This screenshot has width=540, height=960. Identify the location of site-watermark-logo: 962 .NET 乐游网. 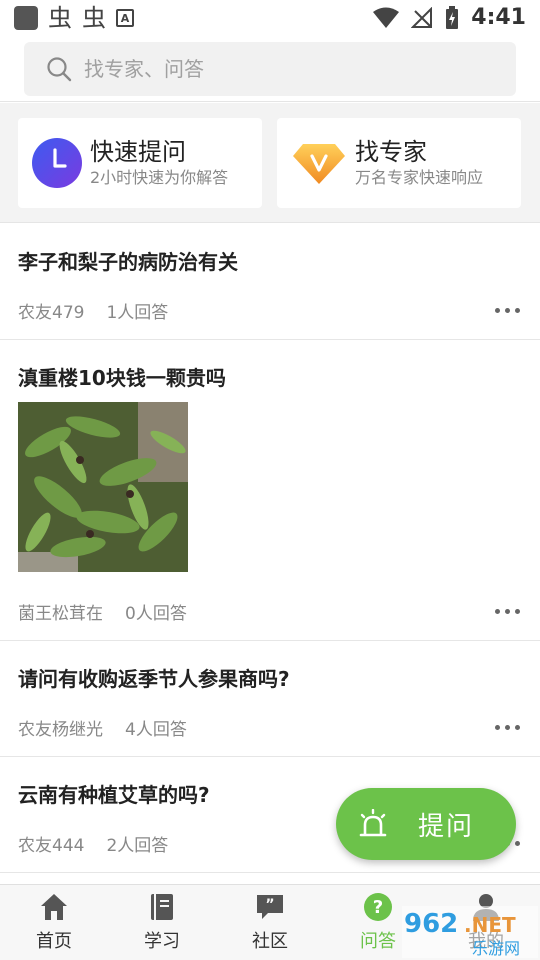
(470, 932).